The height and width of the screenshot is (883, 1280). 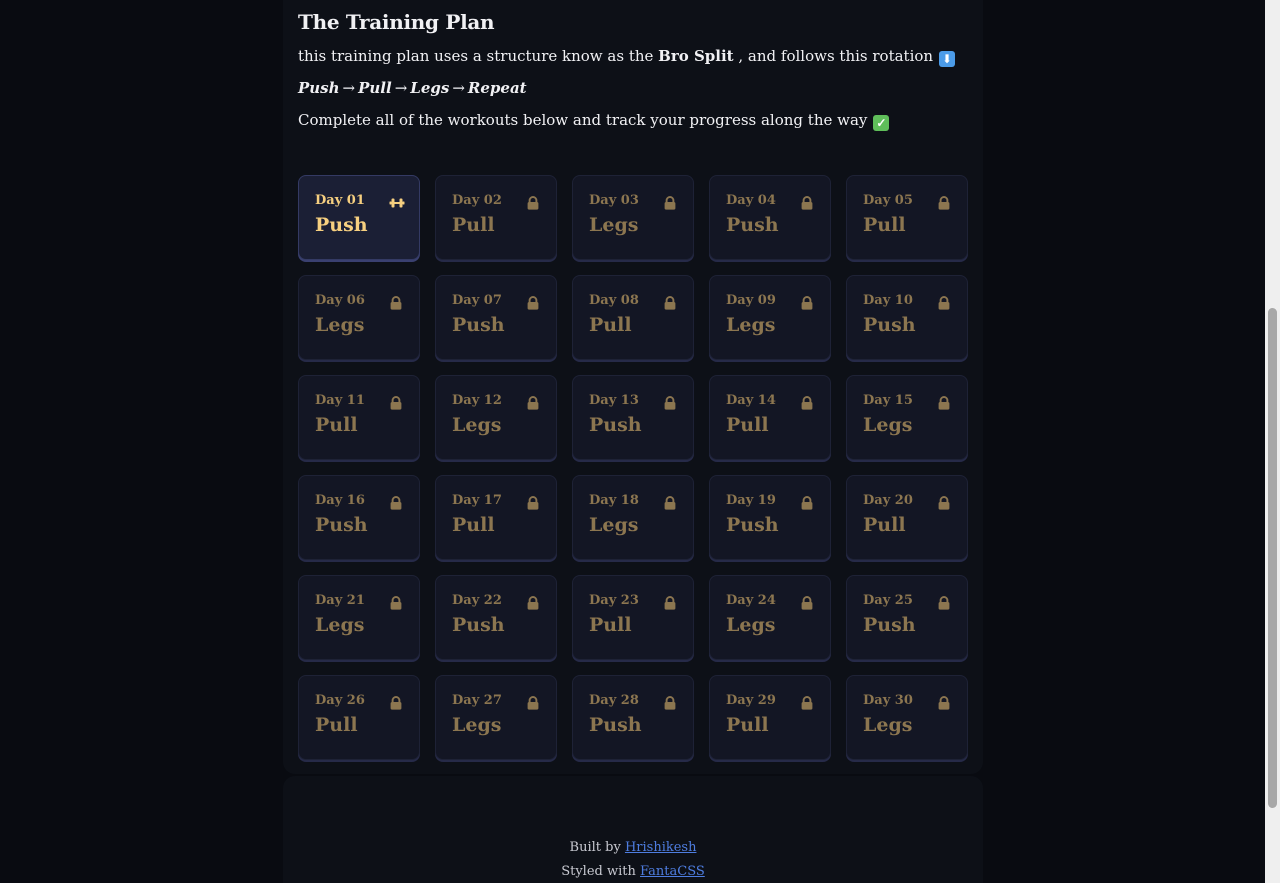 I want to click on day-card: Day 20 Pull, so click(x=907, y=517).